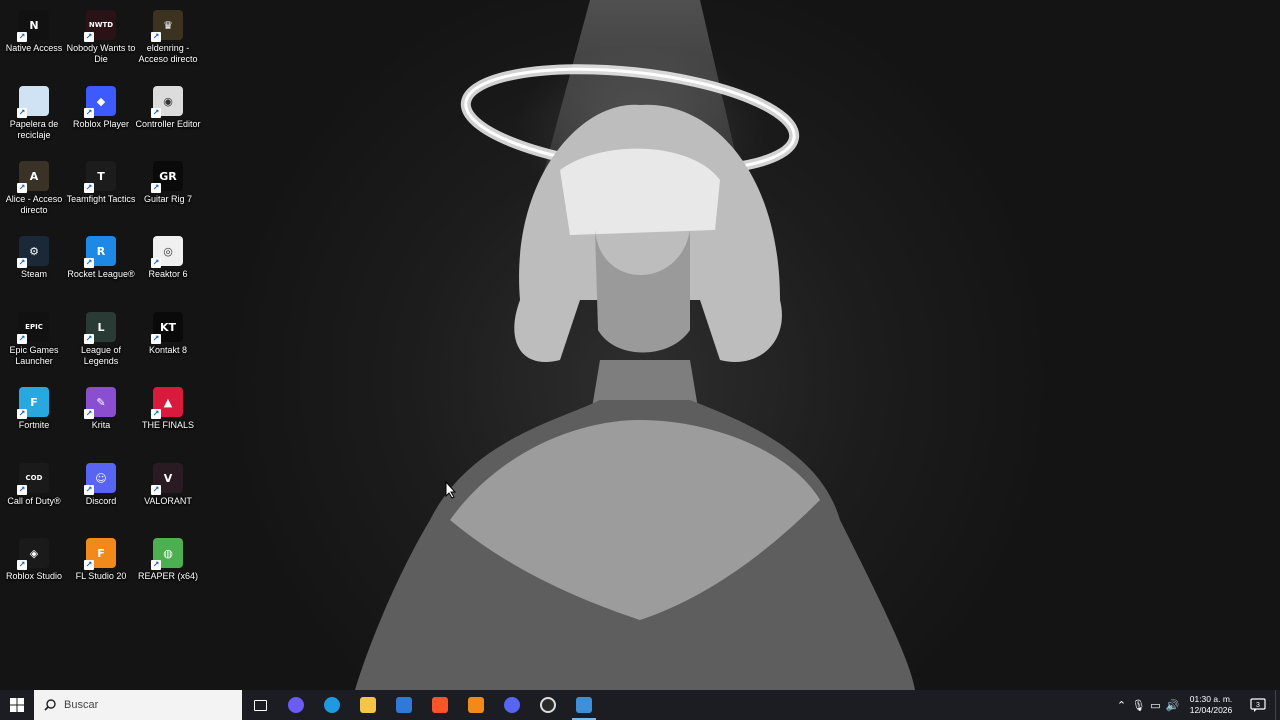 Image resolution: width=1280 pixels, height=720 pixels. What do you see at coordinates (260, 705) in the screenshot?
I see `taskbar-app-task-view` at bounding box center [260, 705].